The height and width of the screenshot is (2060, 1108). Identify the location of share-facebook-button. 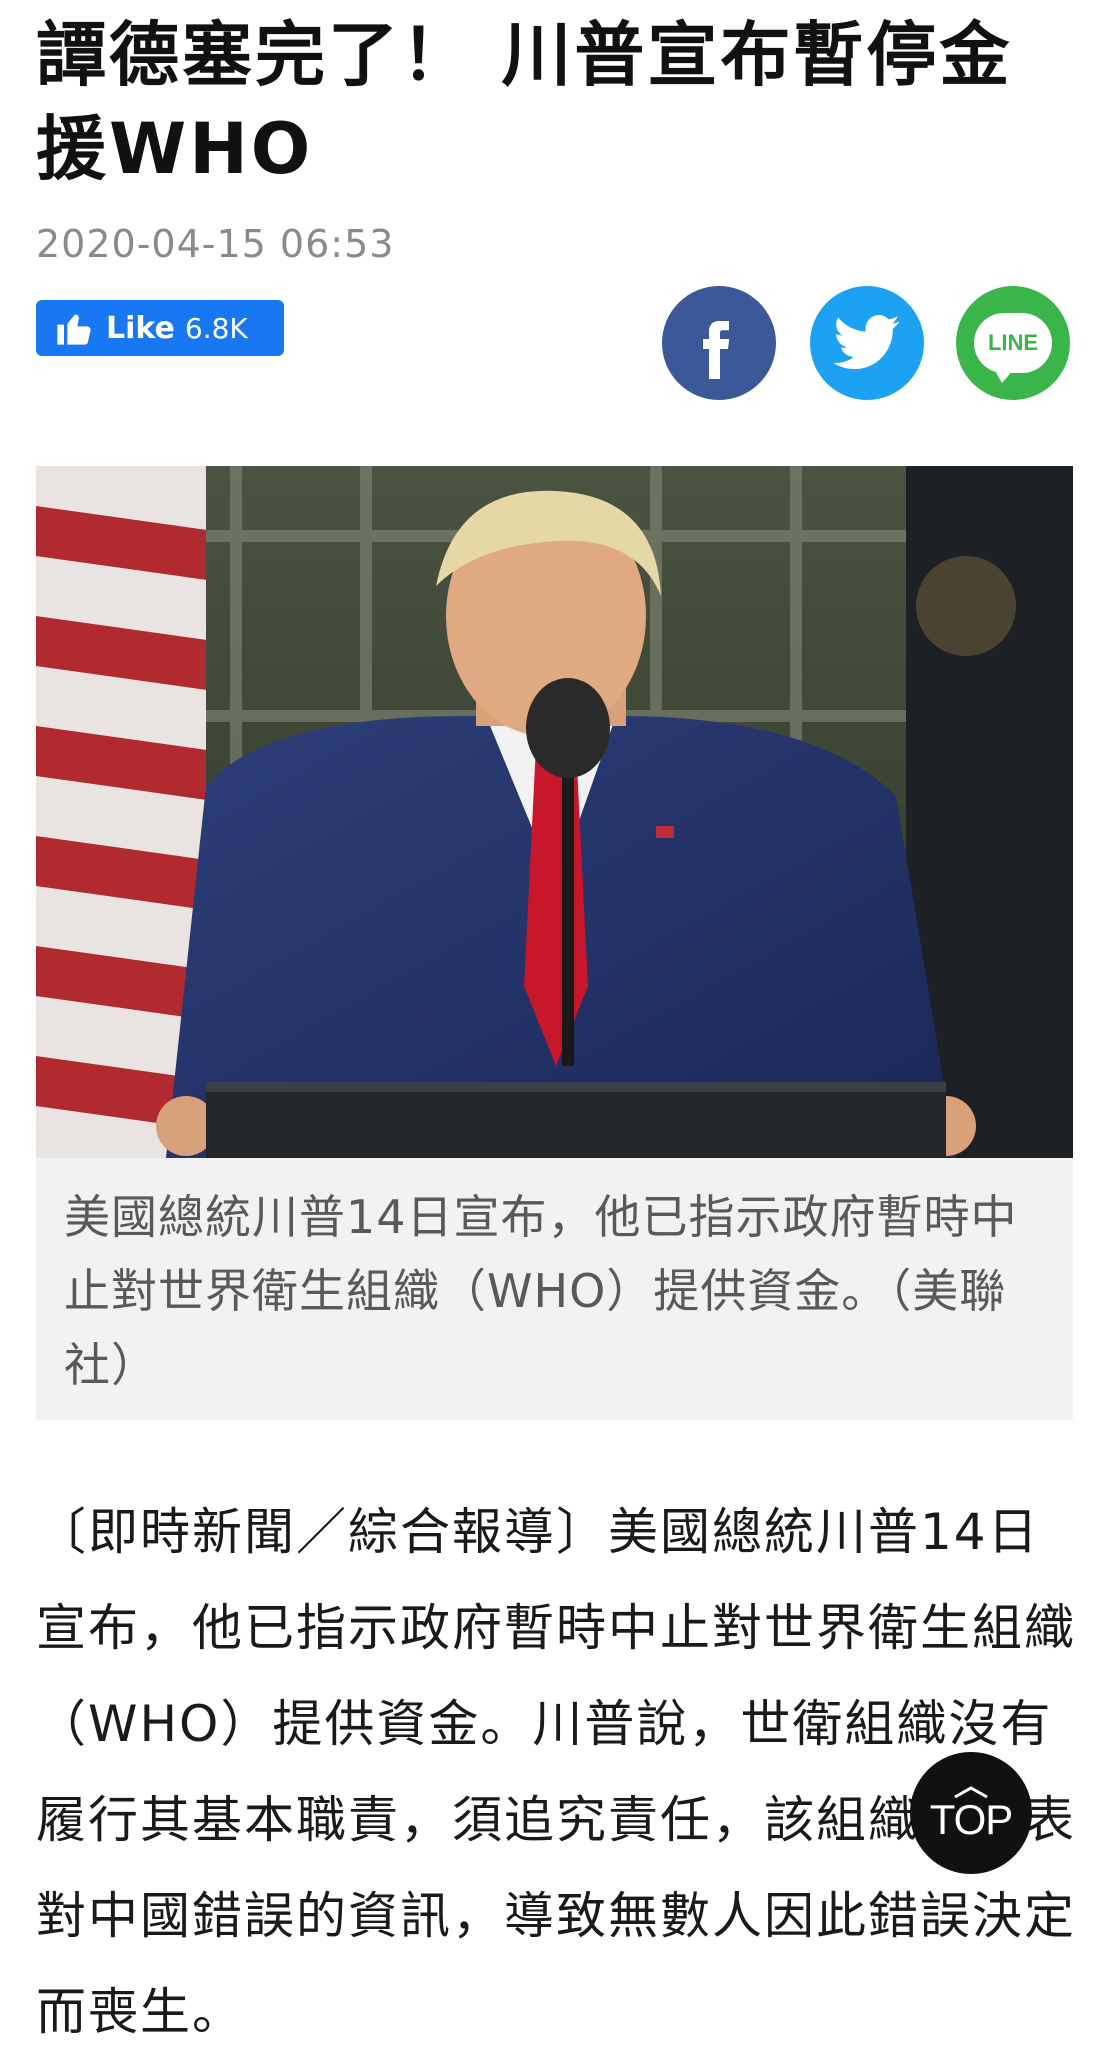
(719, 343).